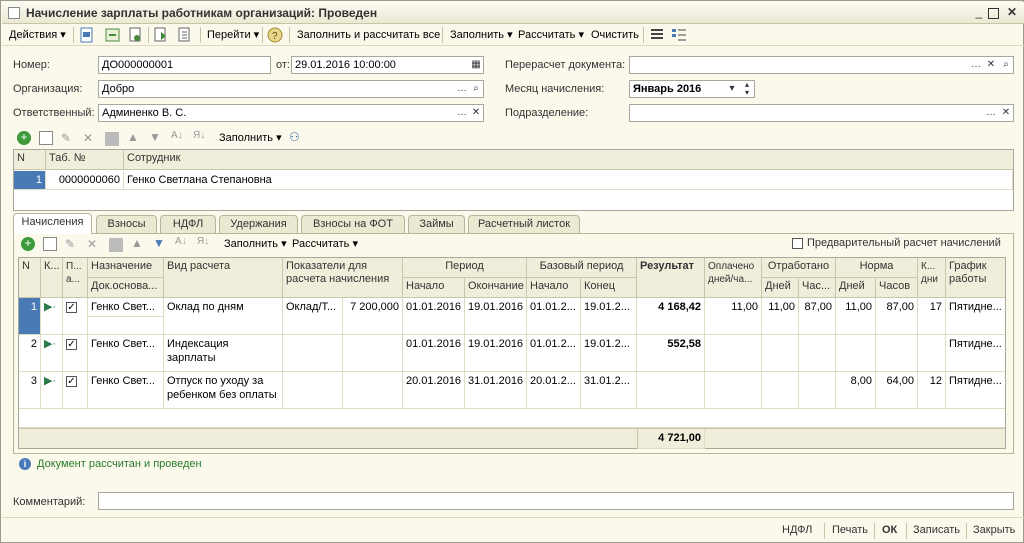 The height and width of the screenshot is (543, 1024). I want to click on col-header-type: Вид расчета, so click(223, 278).